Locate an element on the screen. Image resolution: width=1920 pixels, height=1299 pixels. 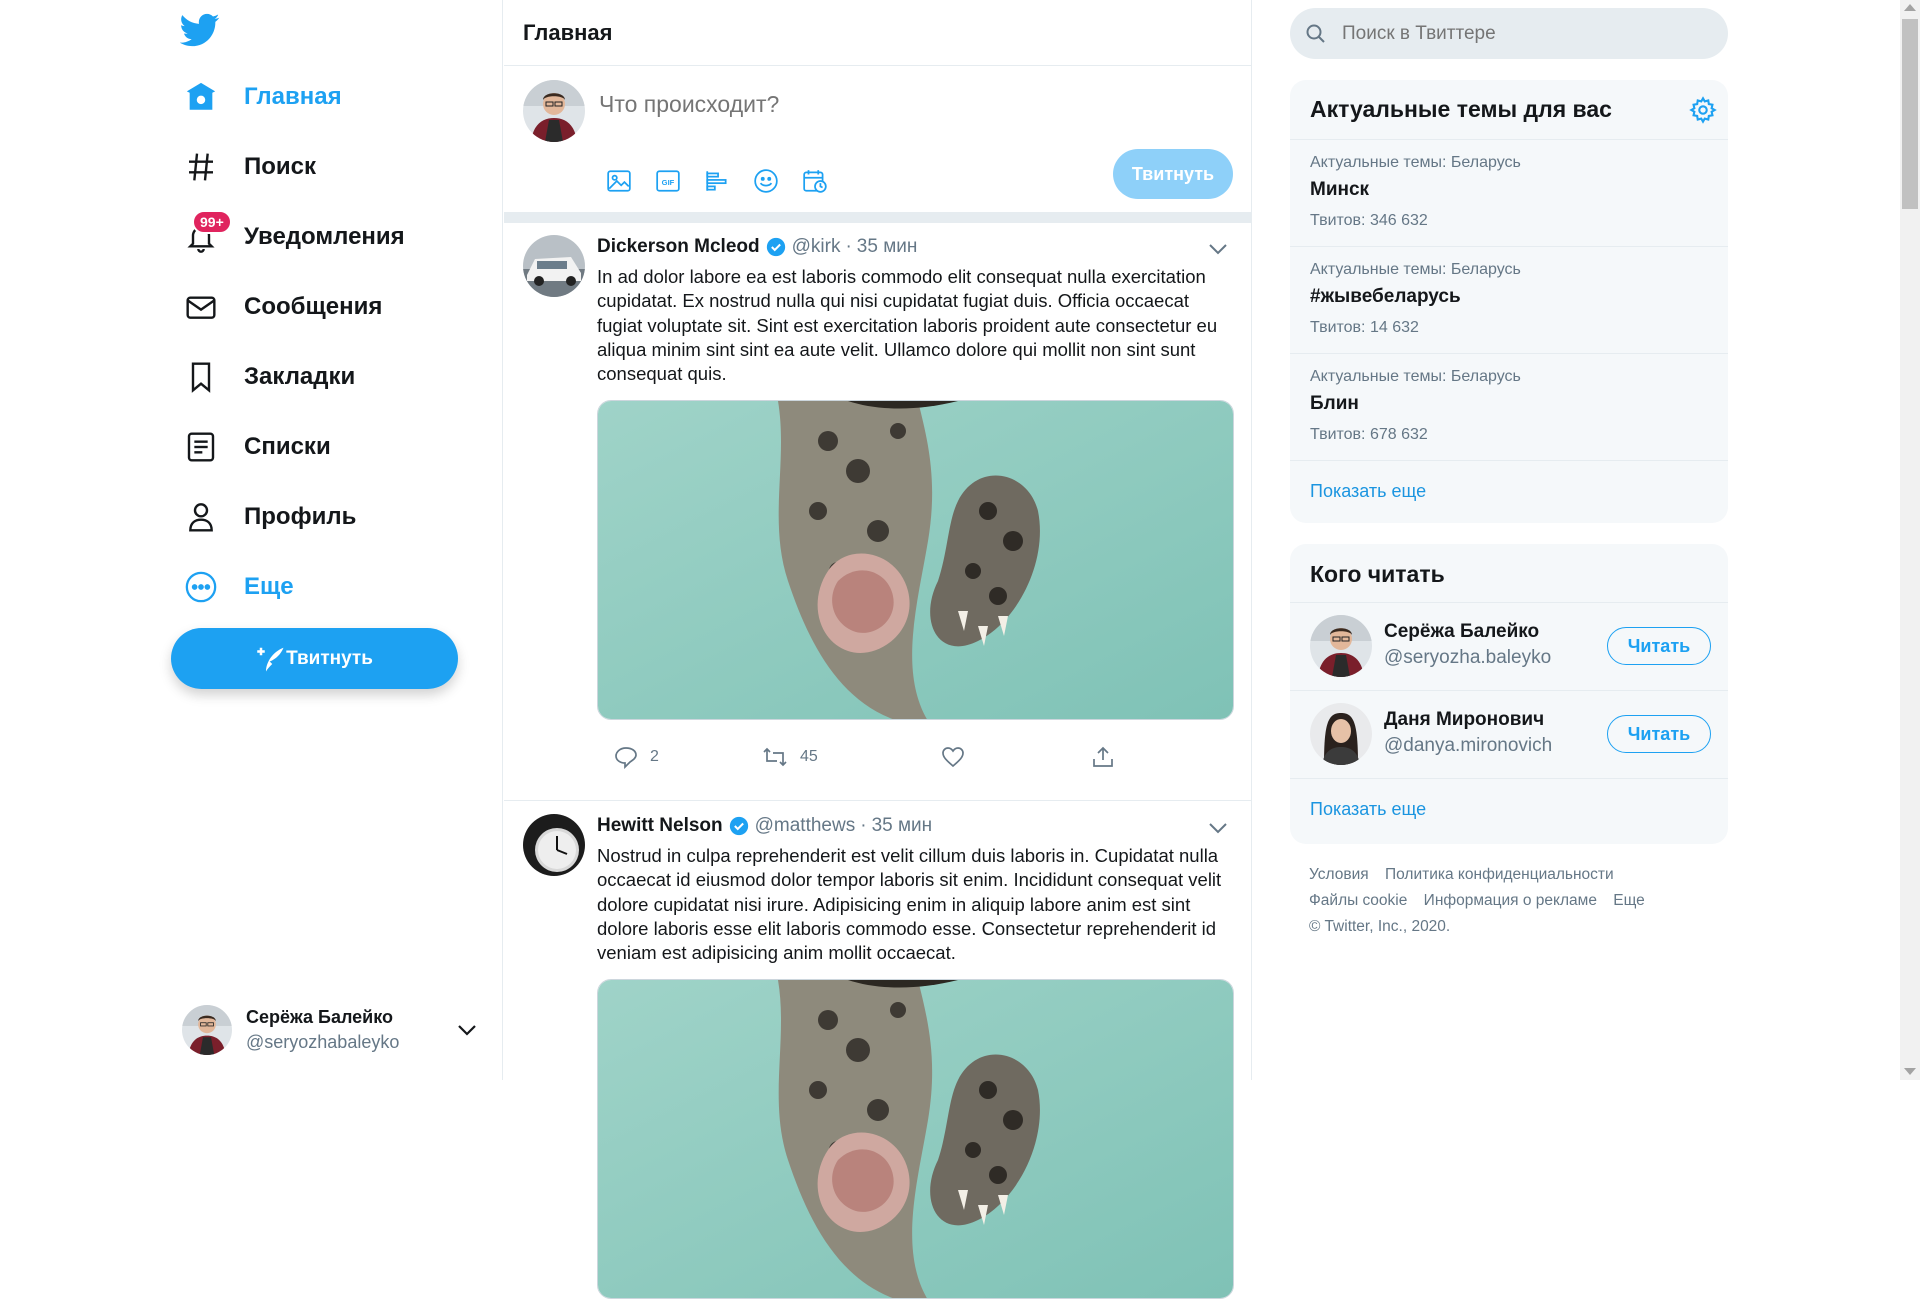
search-input is located at coordinates (1520, 33).